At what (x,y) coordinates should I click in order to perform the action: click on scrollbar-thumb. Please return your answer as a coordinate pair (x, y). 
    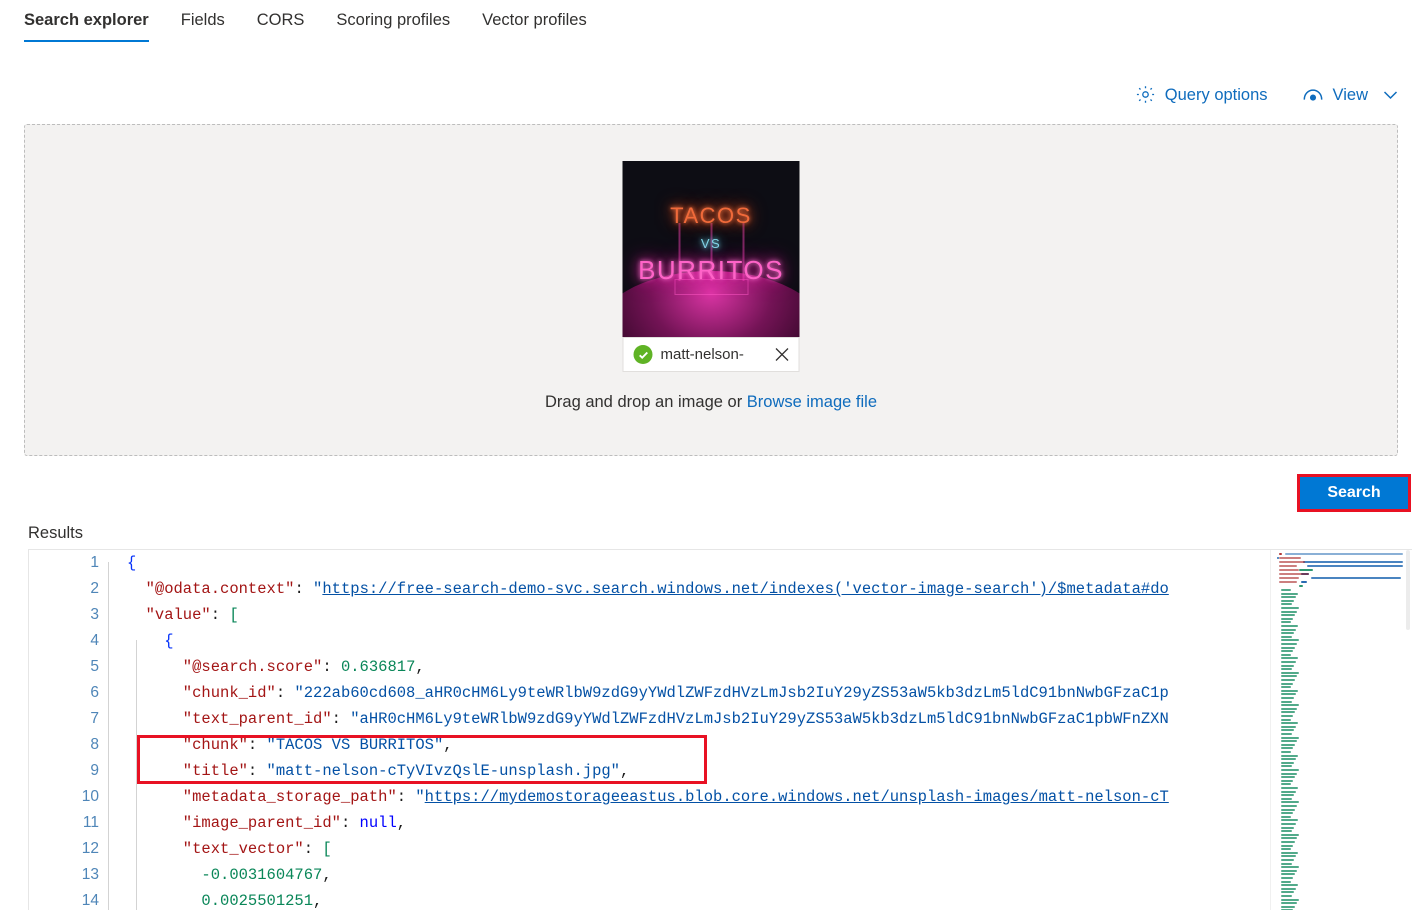
    Looking at the image, I should click on (1408, 590).